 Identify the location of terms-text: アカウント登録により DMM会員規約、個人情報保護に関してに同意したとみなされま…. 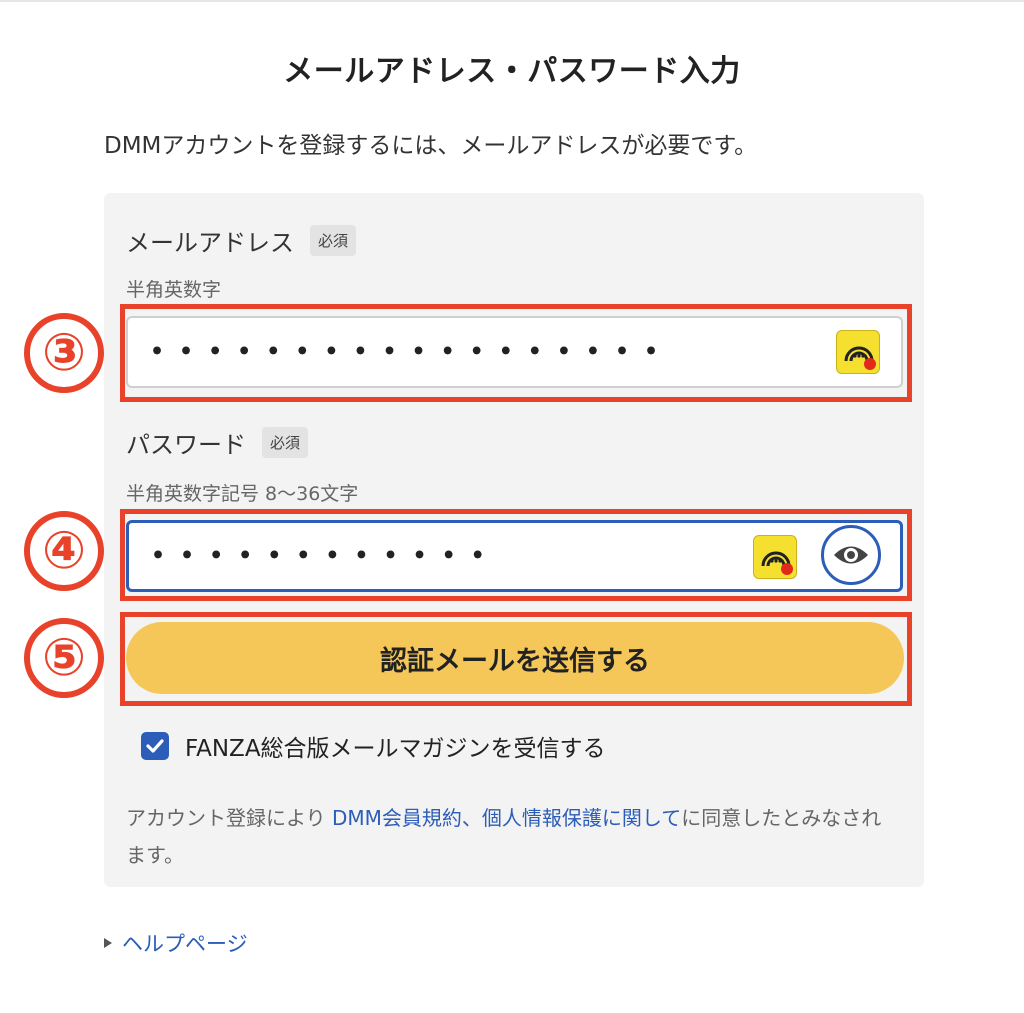
(511, 837).